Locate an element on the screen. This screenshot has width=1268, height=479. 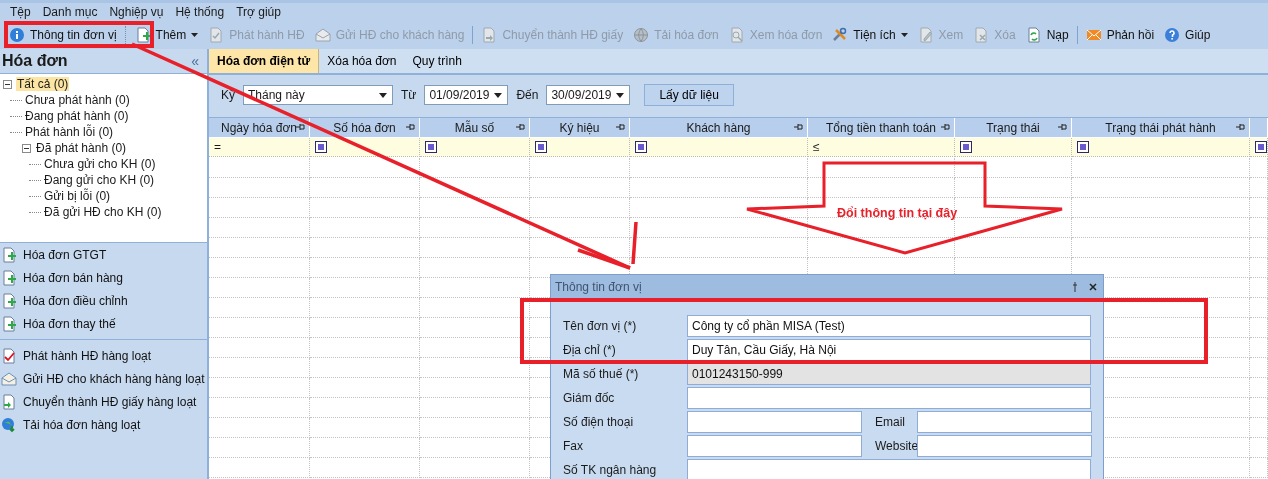
dialog-title: Thông tin đơn vị is located at coordinates (598, 287).